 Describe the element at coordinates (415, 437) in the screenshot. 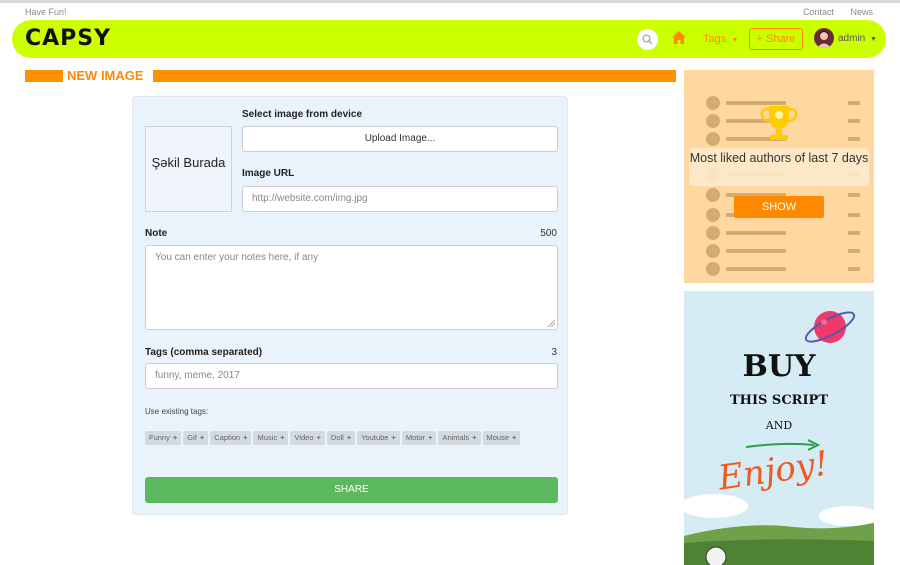

I see `tag-chip-label: Motor` at that location.